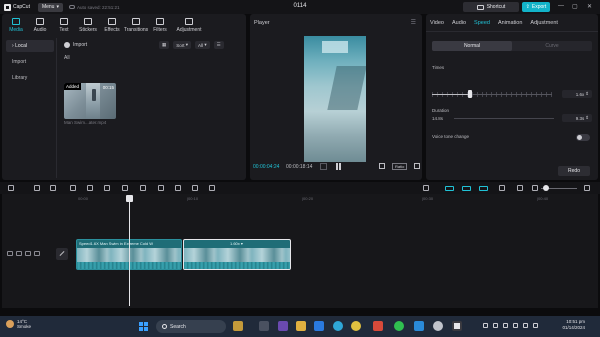  What do you see at coordinates (90, 188) in the screenshot?
I see `split-left-icon` at bounding box center [90, 188].